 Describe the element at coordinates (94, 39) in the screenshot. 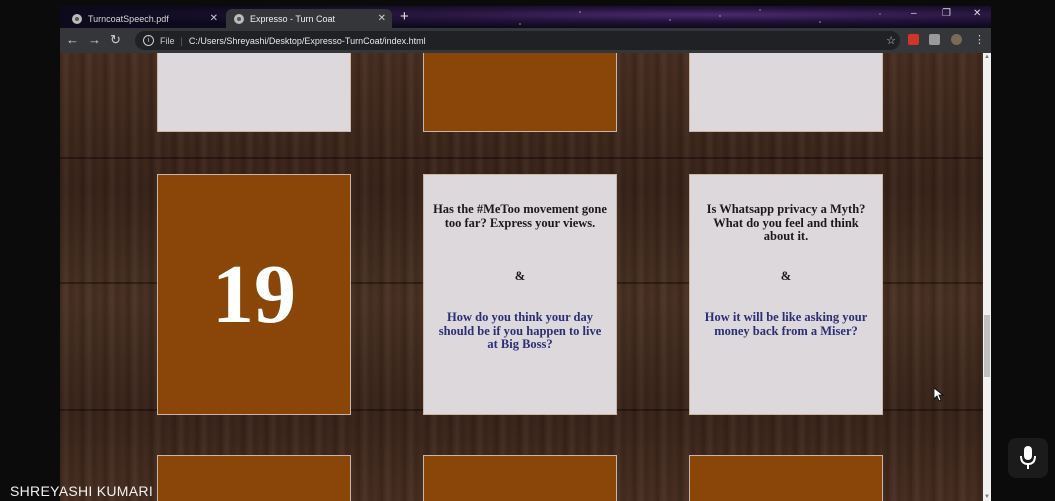

I see `forward-button: →` at that location.